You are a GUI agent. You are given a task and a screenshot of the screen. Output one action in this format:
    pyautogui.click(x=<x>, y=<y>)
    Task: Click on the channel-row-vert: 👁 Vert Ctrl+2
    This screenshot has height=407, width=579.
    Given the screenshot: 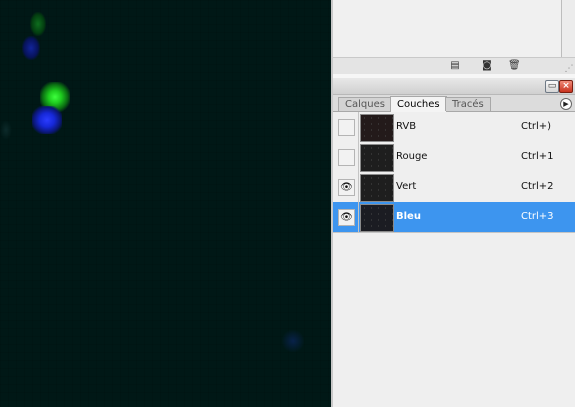 What is the action you would take?
    pyautogui.click(x=454, y=187)
    